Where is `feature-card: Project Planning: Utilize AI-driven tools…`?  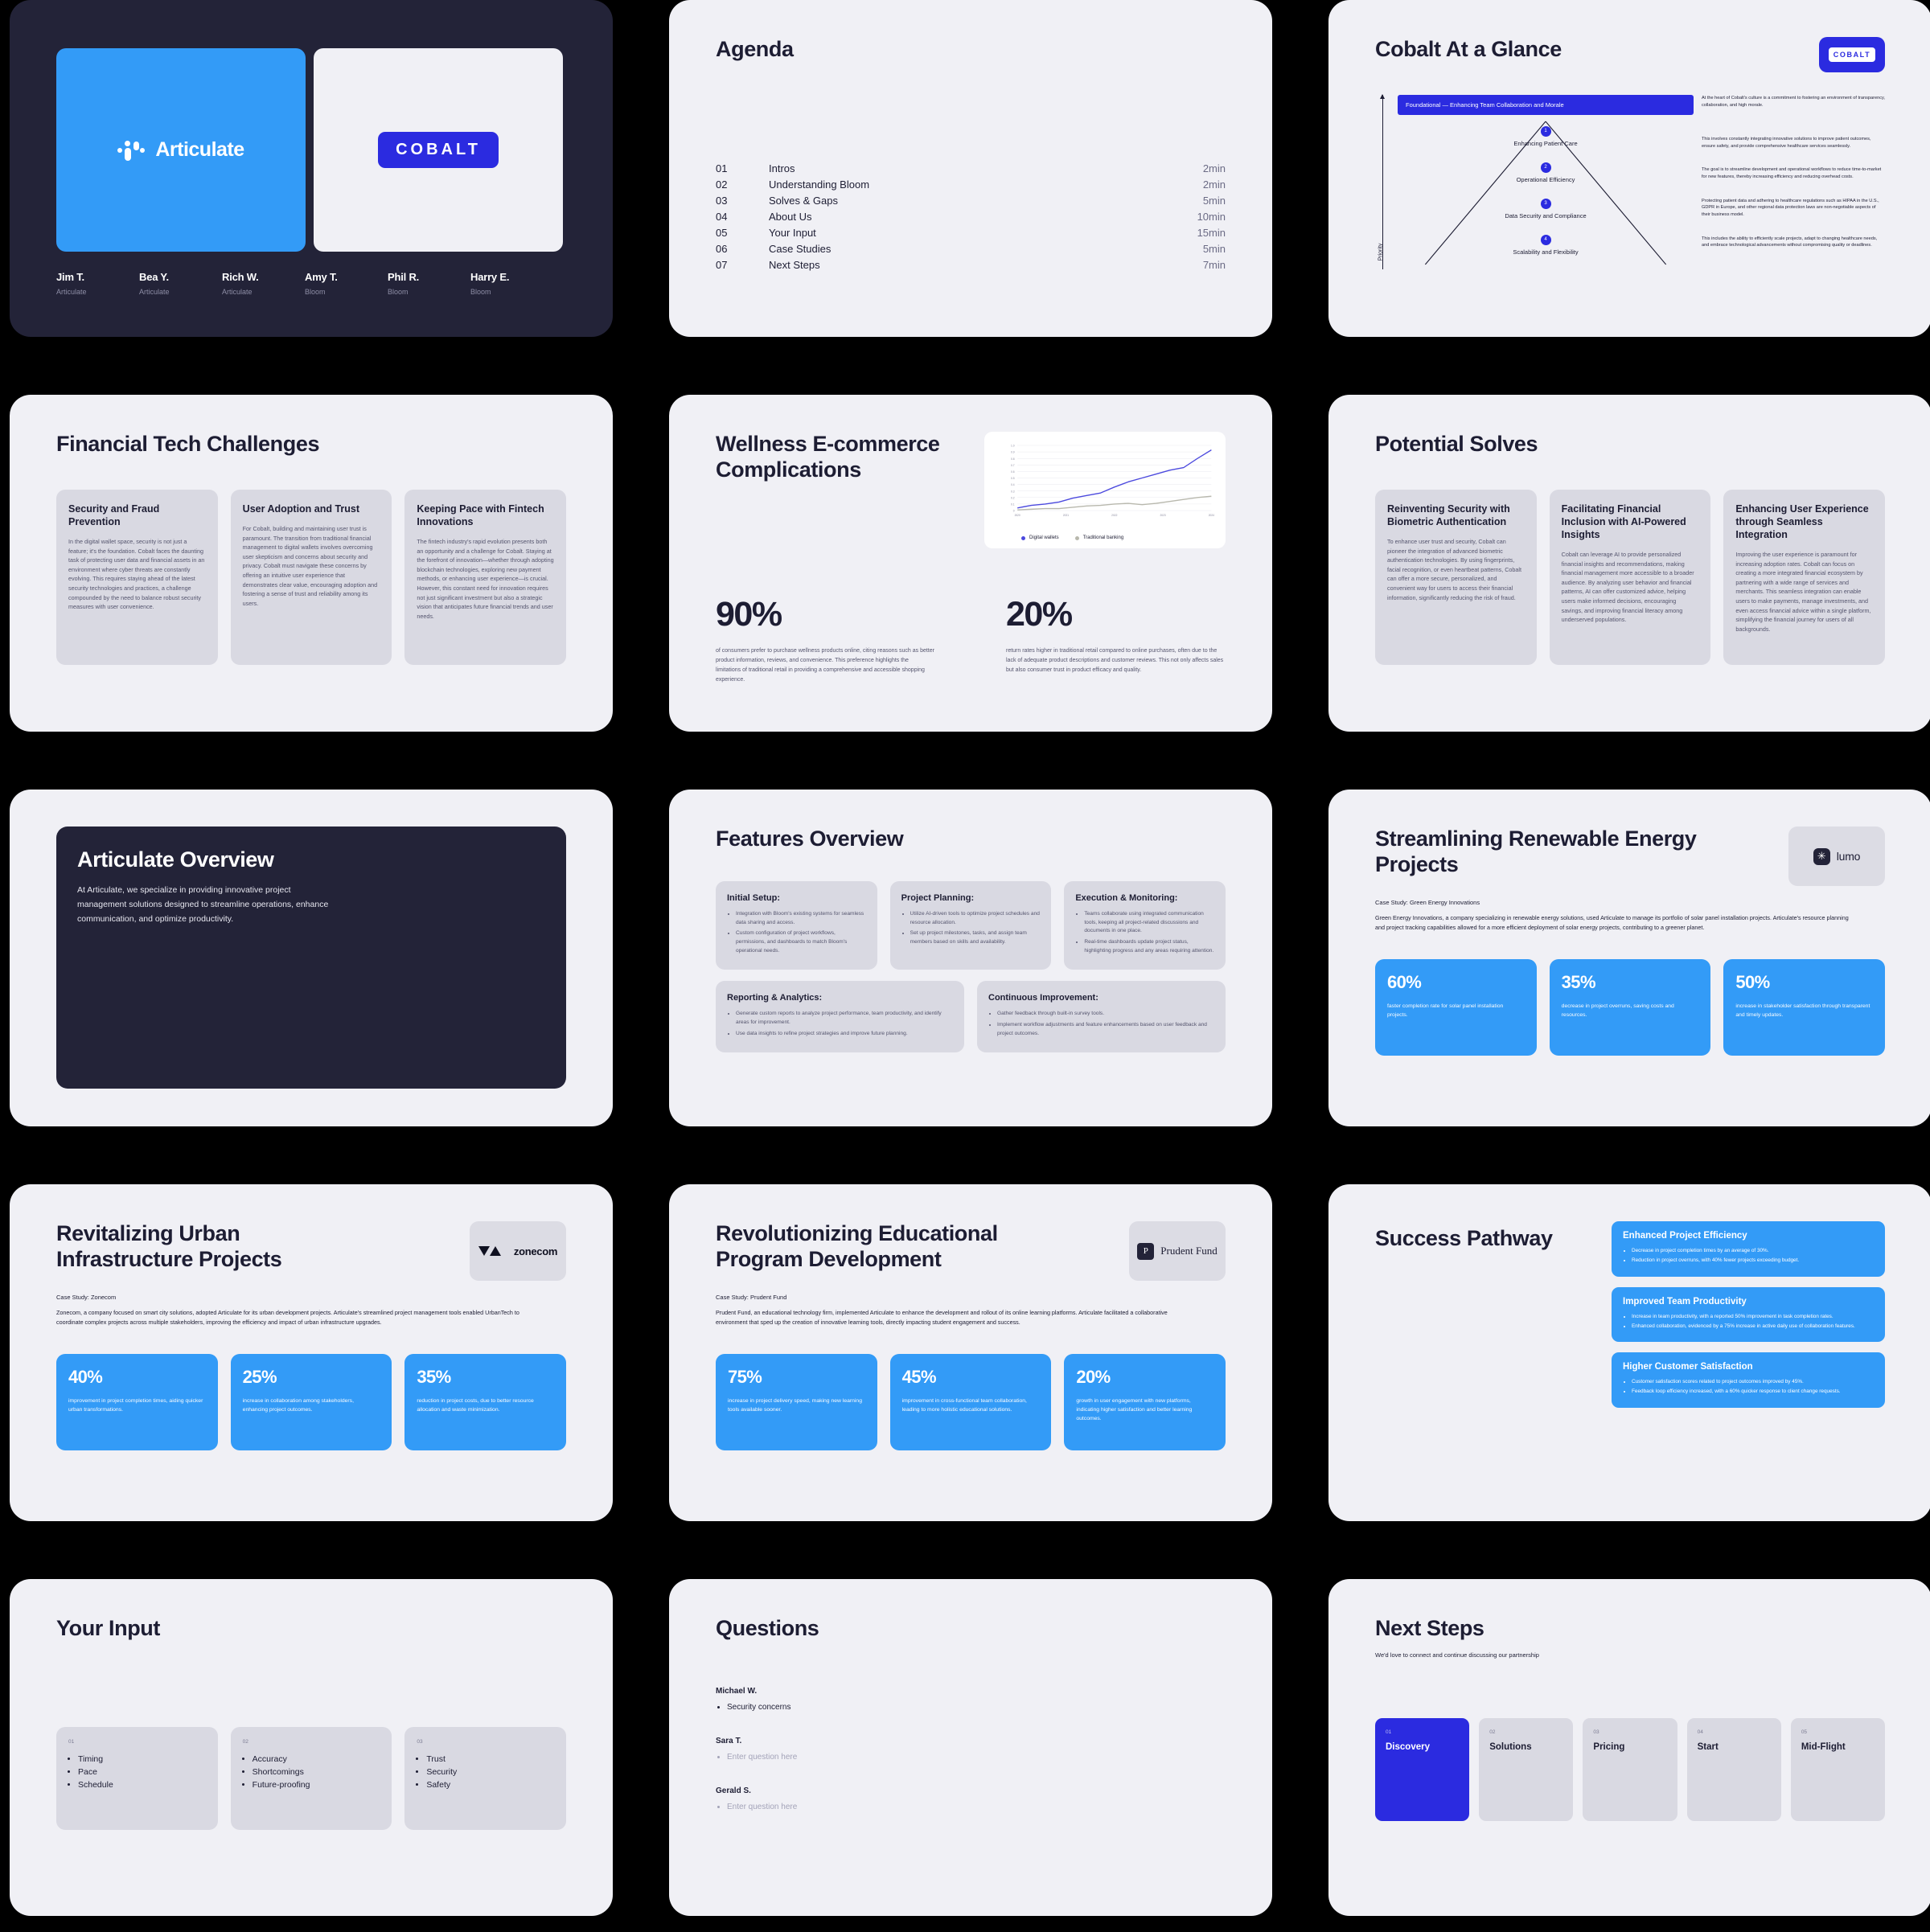 feature-card: Project Planning: Utilize AI-driven tools… is located at coordinates (970, 925).